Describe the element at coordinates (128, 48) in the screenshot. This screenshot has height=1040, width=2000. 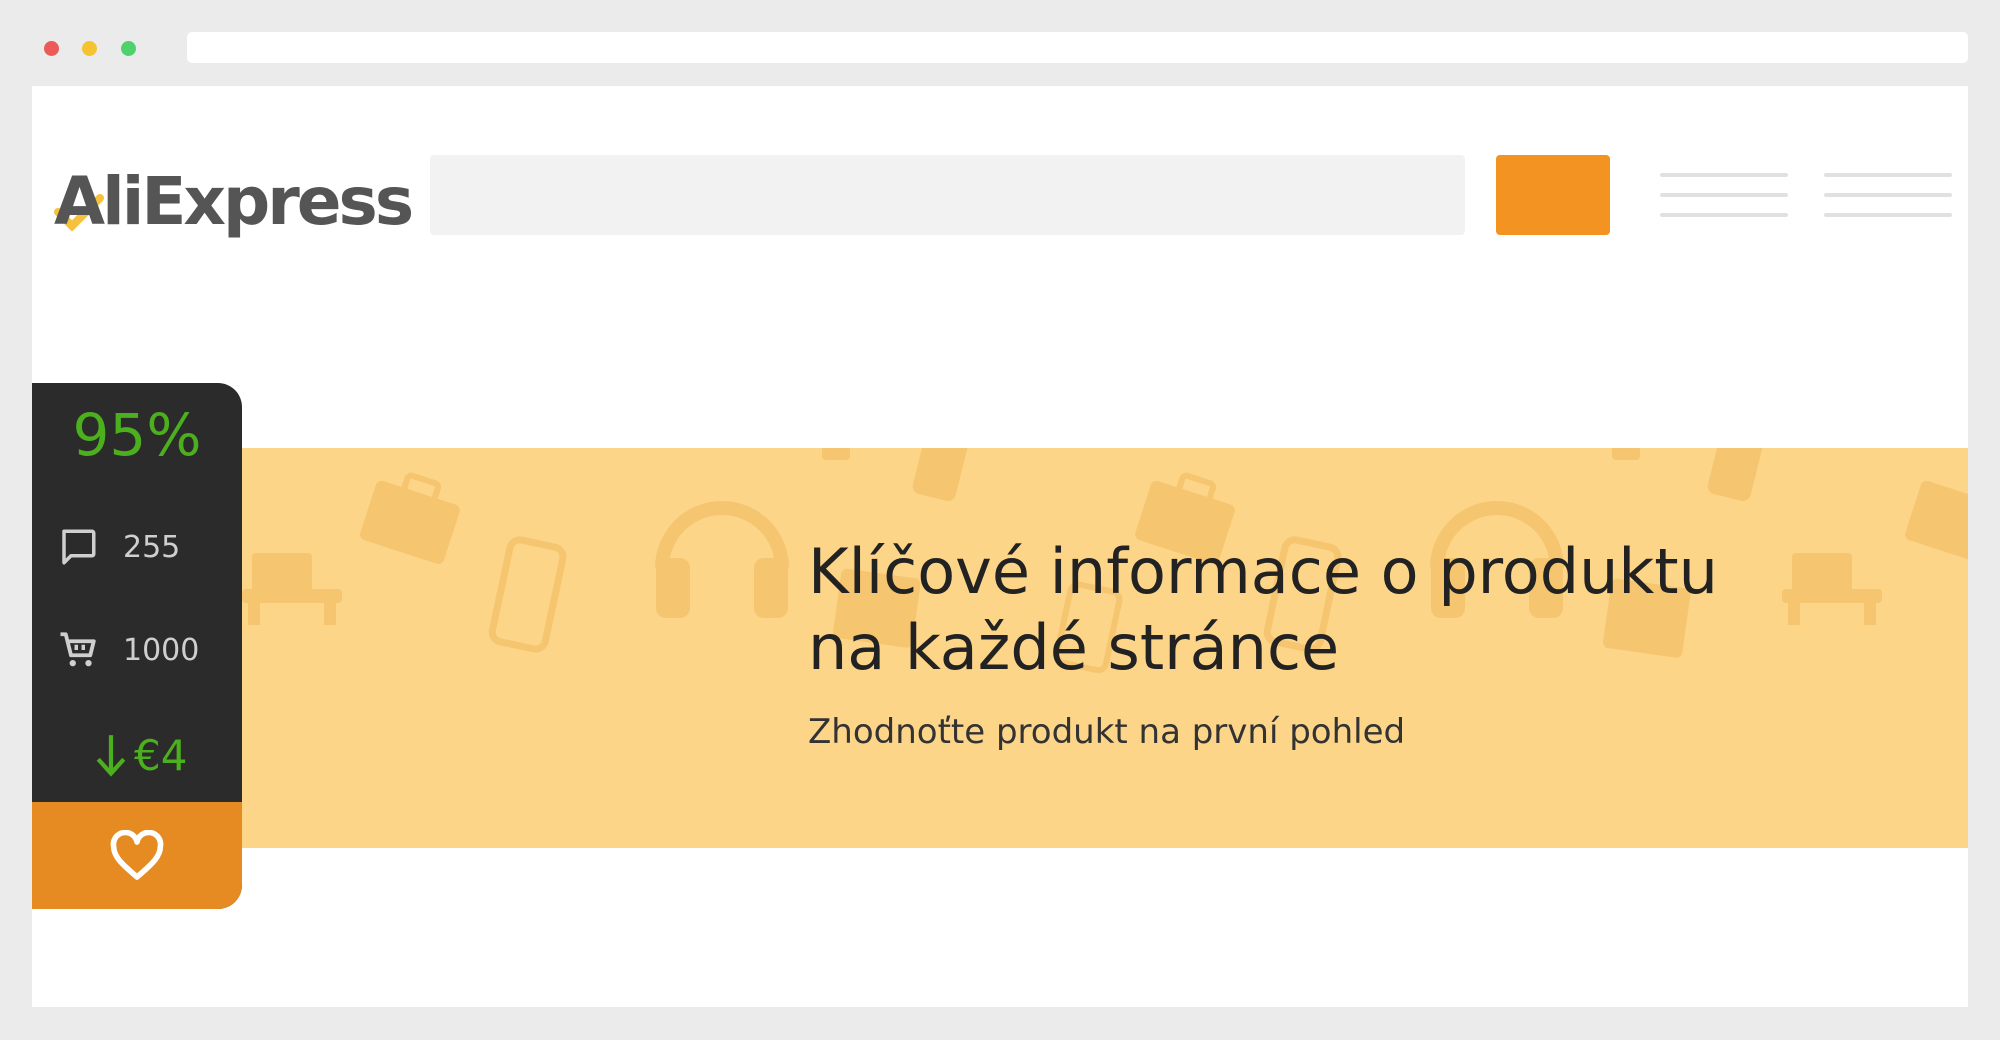
I see `maximize-window-dot` at that location.